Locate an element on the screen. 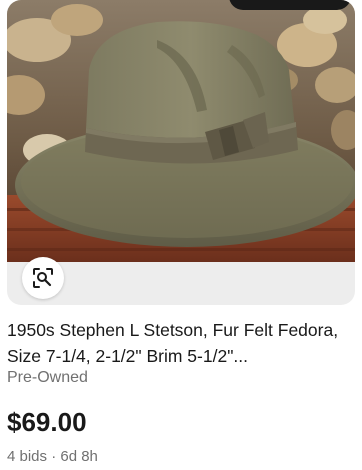  listing-bids-time: 4 bids · 6d 8h is located at coordinates (52, 456).